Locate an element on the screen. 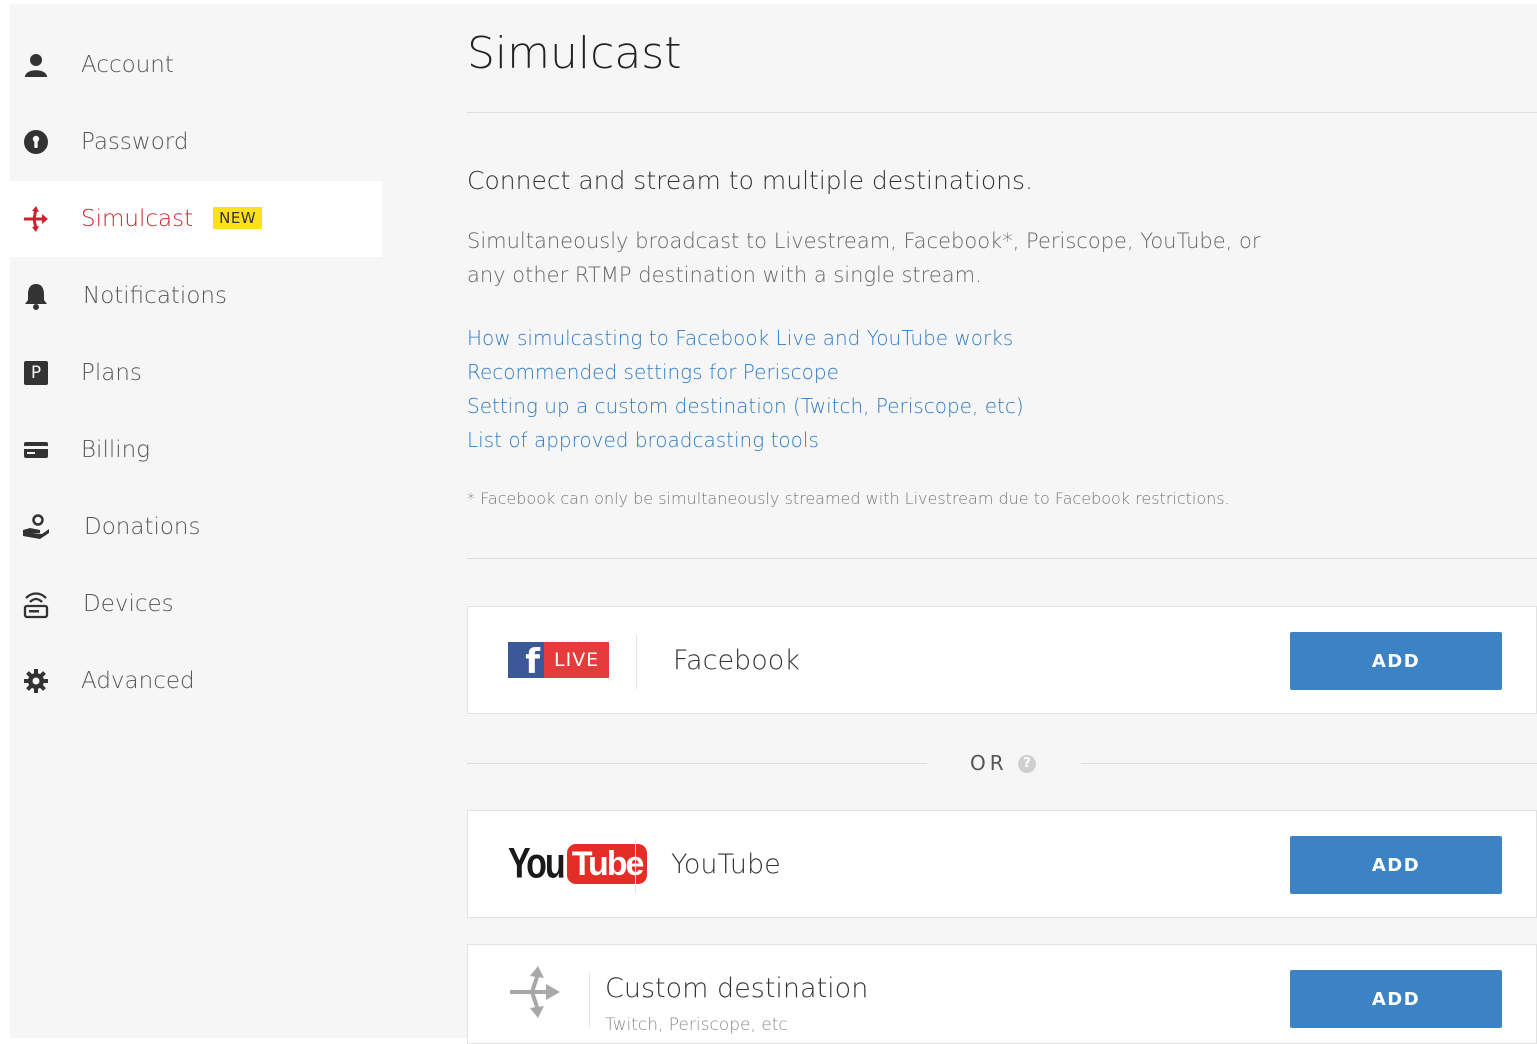 The width and height of the screenshot is (1537, 1044). link-periscope-settings: Recommended settings for Periscope is located at coordinates (745, 372).